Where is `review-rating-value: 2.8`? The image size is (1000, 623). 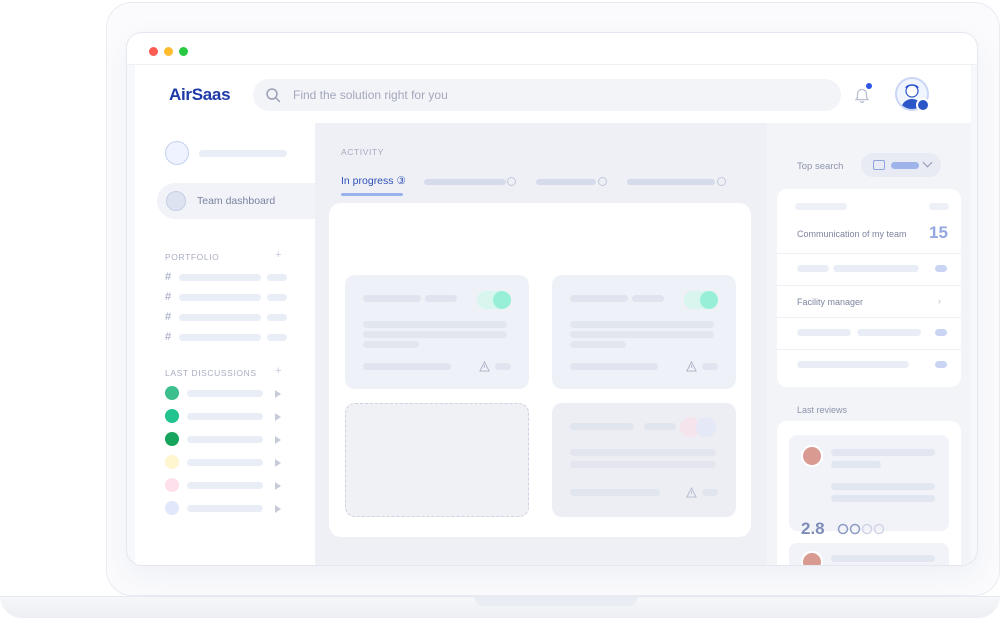
review-rating-value: 2.8 is located at coordinates (813, 528).